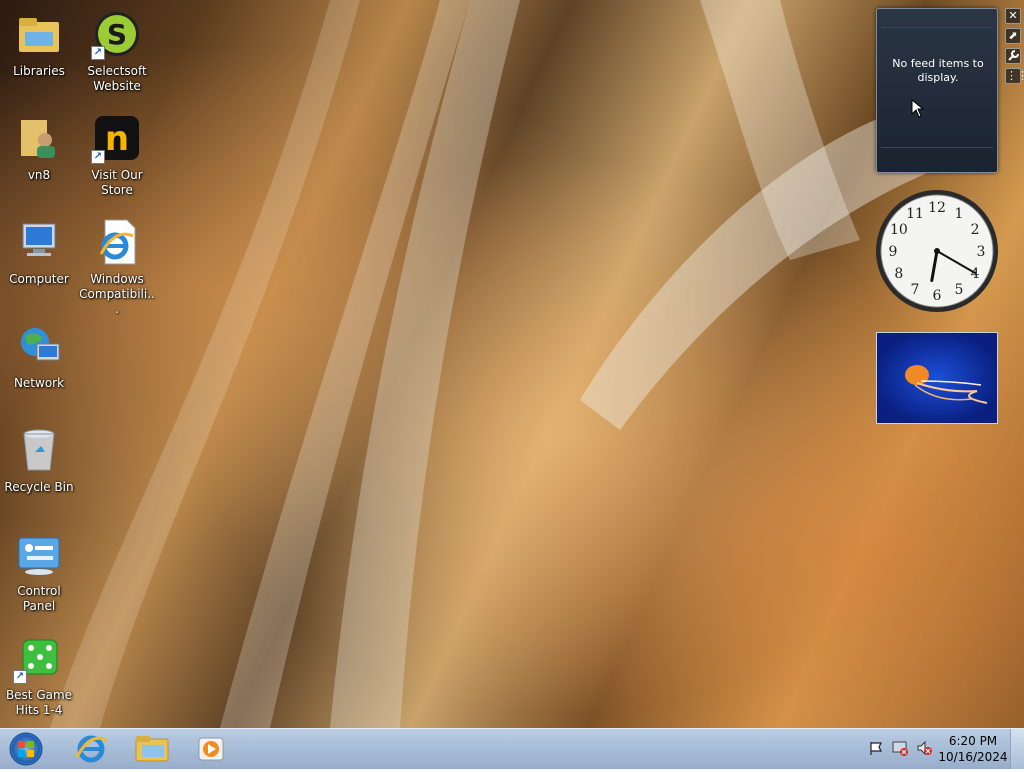  I want to click on svg-text: n, so click(117, 139).